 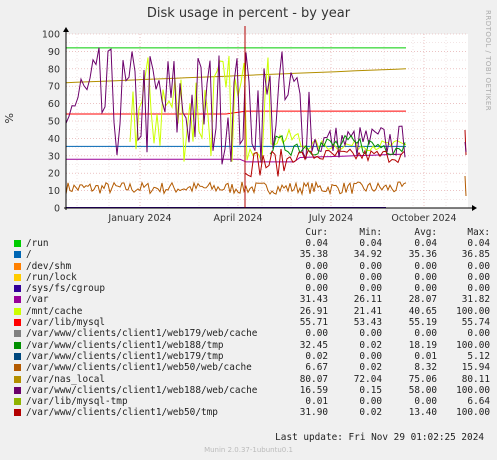 I want to click on y-tick-label: 40, so click(x=54, y=139).